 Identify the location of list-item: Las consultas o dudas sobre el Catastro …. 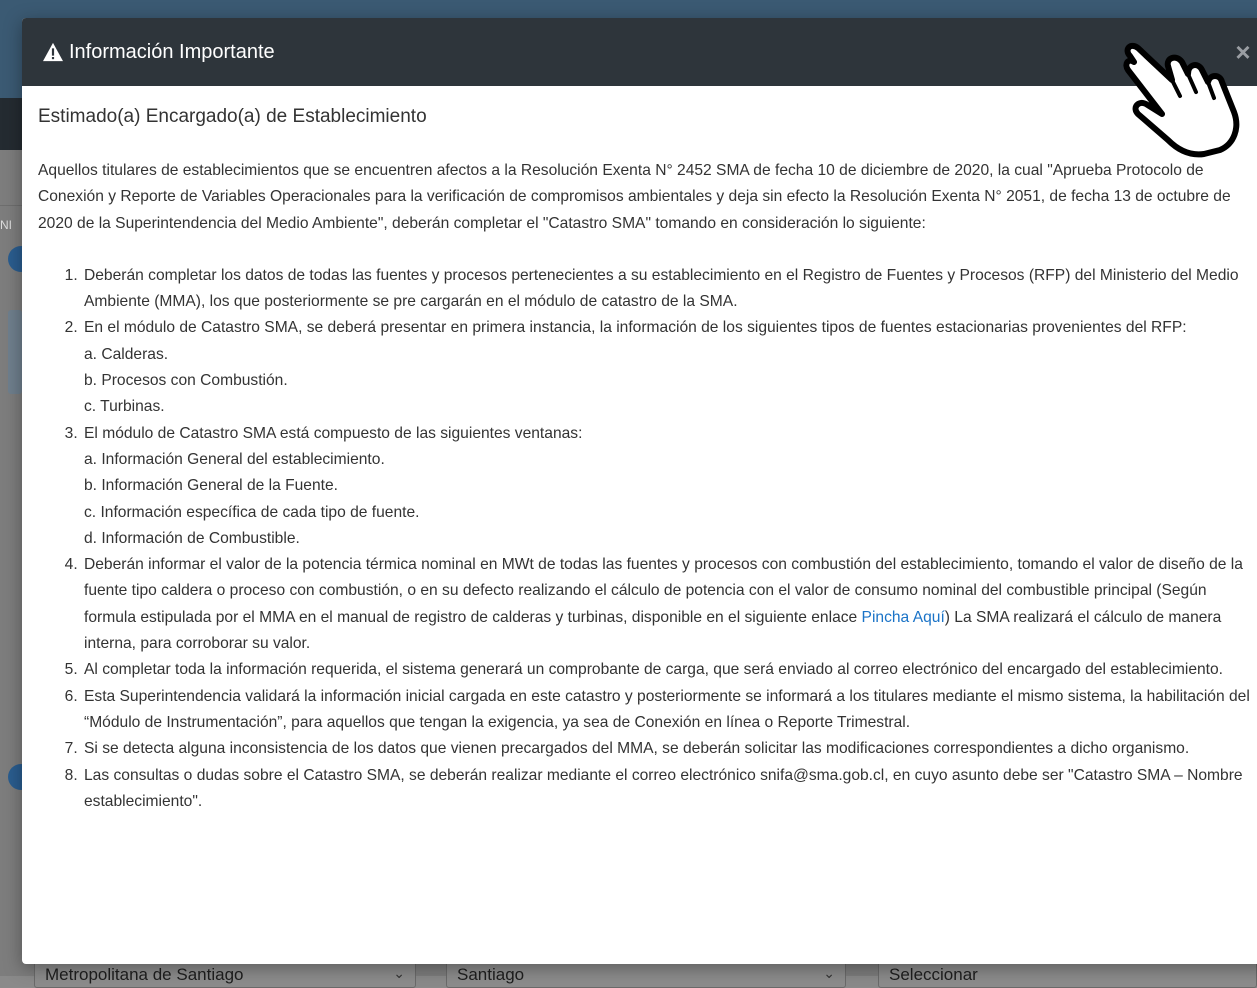
(667, 789).